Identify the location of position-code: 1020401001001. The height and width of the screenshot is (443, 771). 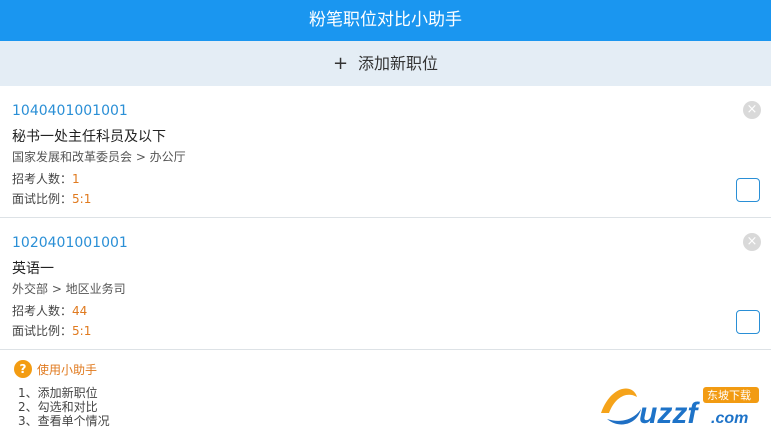
(70, 243).